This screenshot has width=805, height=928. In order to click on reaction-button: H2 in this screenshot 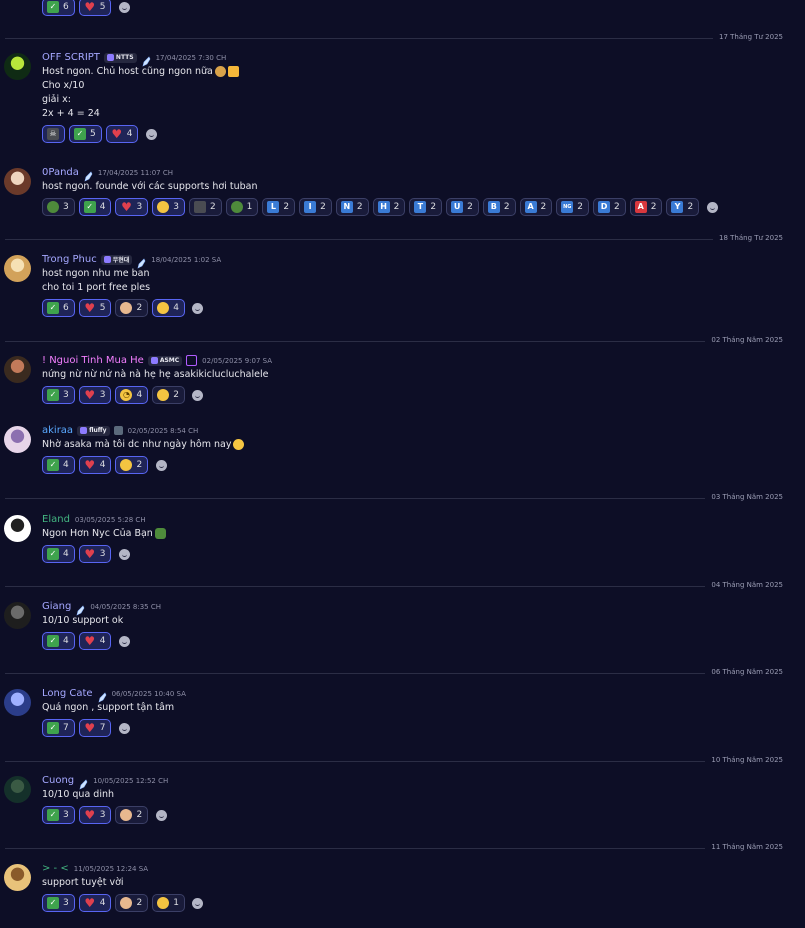, I will do `click(389, 207)`.